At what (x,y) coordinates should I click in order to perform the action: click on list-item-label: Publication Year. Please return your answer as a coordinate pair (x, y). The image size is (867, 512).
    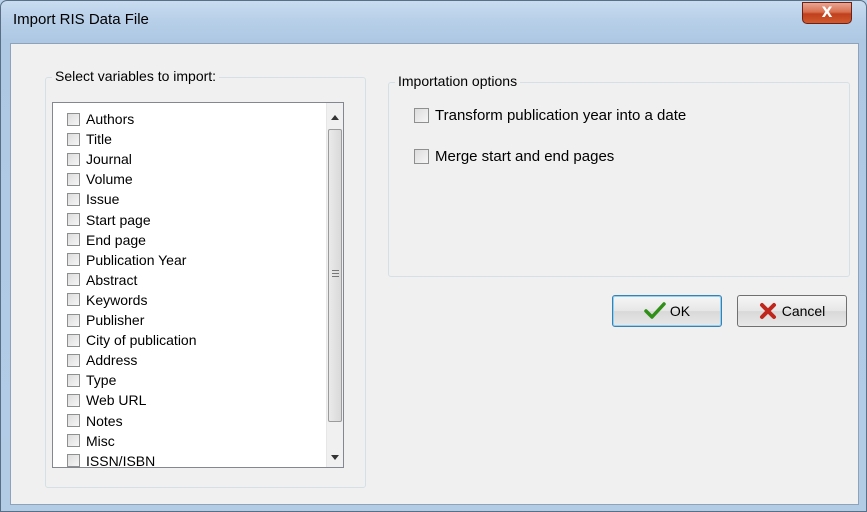
    Looking at the image, I should click on (136, 259).